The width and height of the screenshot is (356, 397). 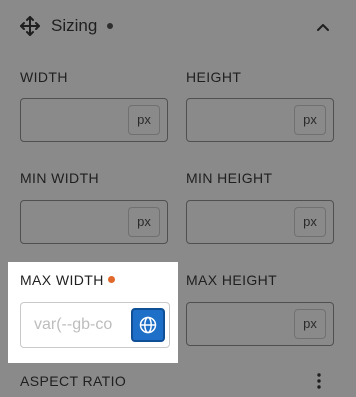 I want to click on max-width-field: var(--gb-co, so click(x=95, y=325).